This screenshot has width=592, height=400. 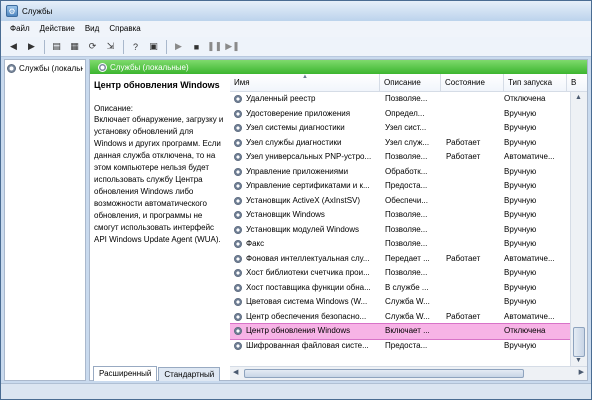 I want to click on service-row: Удаленный реестрПозволяе...ОтключенаЛ, so click(x=402, y=99).